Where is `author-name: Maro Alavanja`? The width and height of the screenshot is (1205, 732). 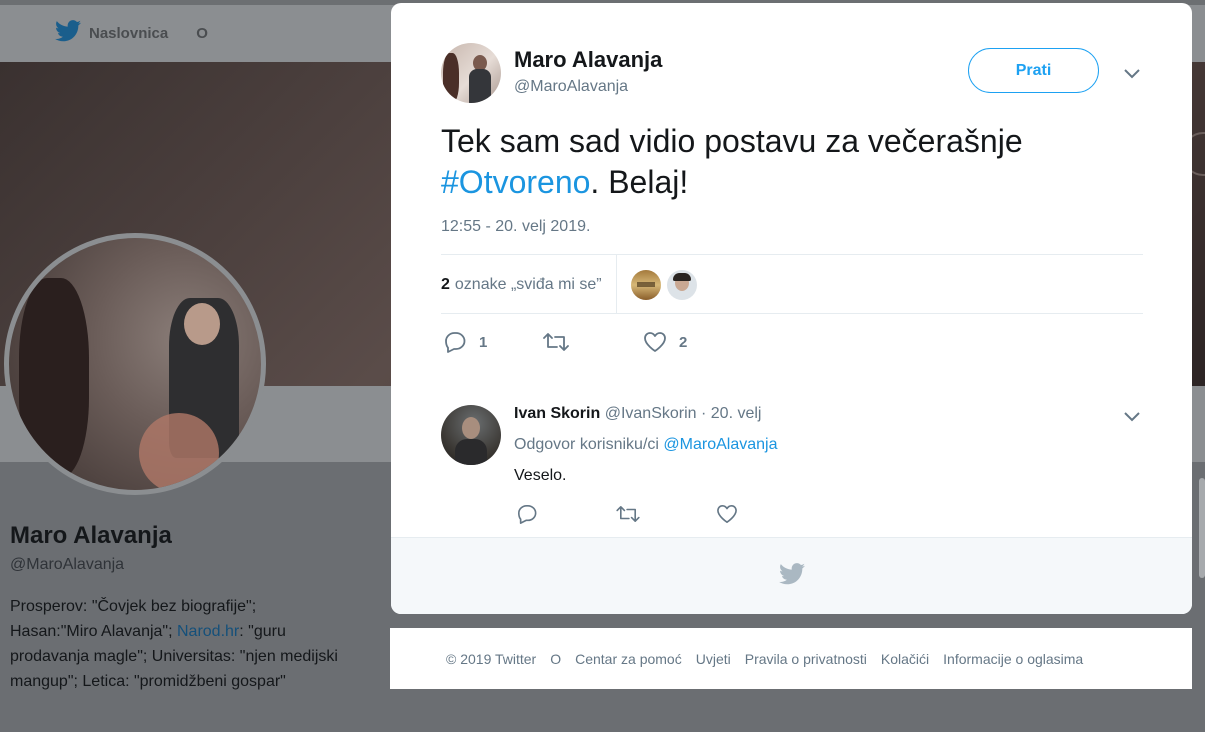
author-name: Maro Alavanja is located at coordinates (588, 60).